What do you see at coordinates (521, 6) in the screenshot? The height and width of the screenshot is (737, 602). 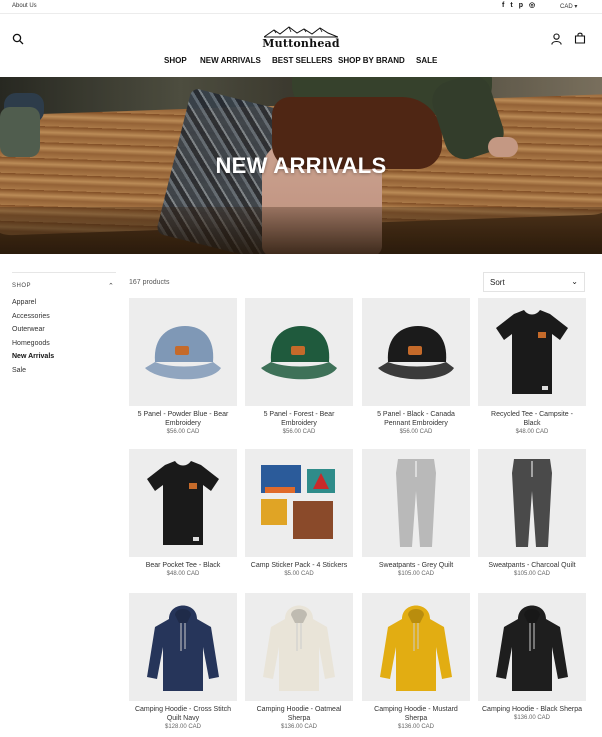 I see `pinterest-icon: p` at bounding box center [521, 6].